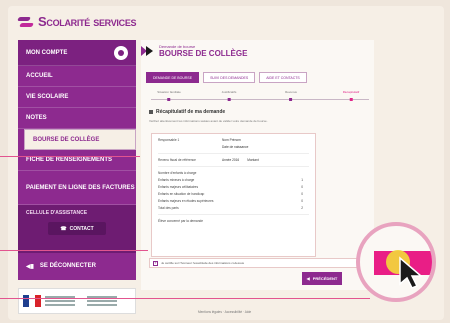 The width and height of the screenshot is (450, 323). Describe the element at coordinates (225, 312) in the screenshot. I see `page-footer: Mentions légales · Accessibilité · Aide` at that location.